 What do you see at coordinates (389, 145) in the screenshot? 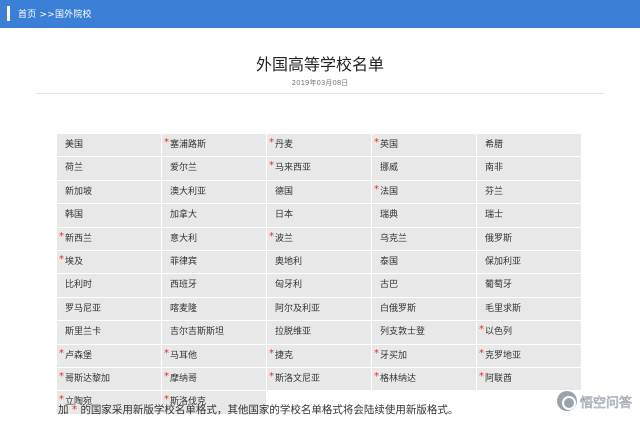
I see `country-name: 英国` at bounding box center [389, 145].